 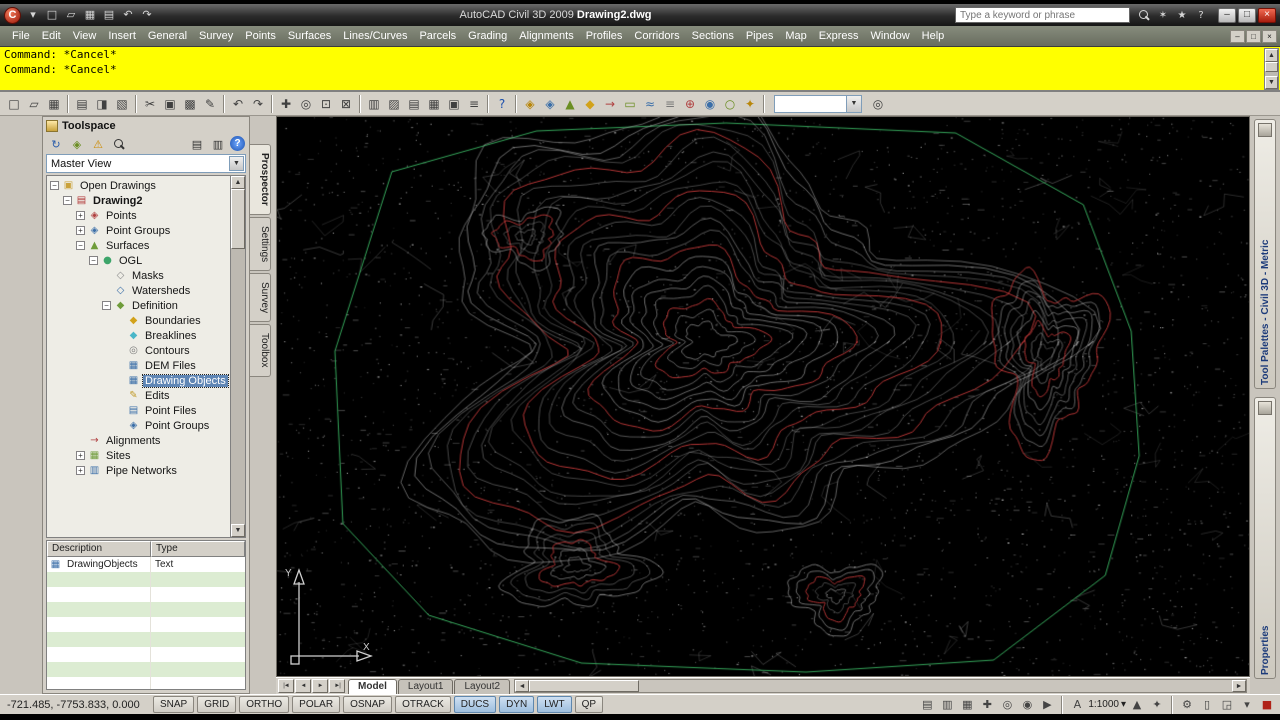 I want to click on create-grading-icon: ◉, so click(x=710, y=104).